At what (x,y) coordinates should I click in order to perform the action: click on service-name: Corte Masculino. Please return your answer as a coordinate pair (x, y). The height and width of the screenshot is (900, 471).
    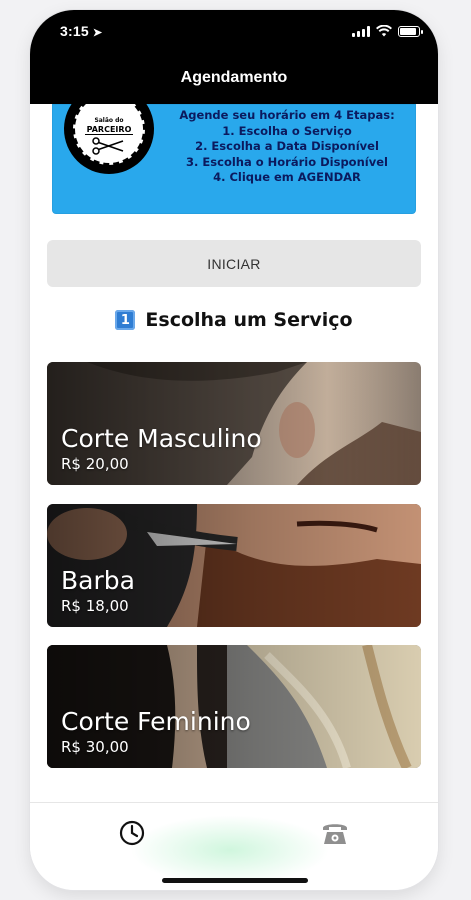
    Looking at the image, I should click on (161, 438).